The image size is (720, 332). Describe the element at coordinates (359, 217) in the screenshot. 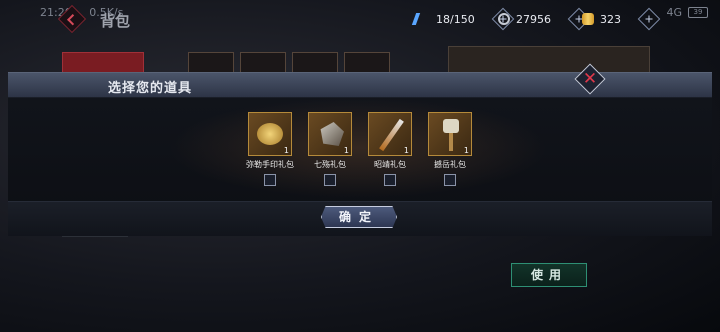

I see `confirm-button: 确定` at that location.